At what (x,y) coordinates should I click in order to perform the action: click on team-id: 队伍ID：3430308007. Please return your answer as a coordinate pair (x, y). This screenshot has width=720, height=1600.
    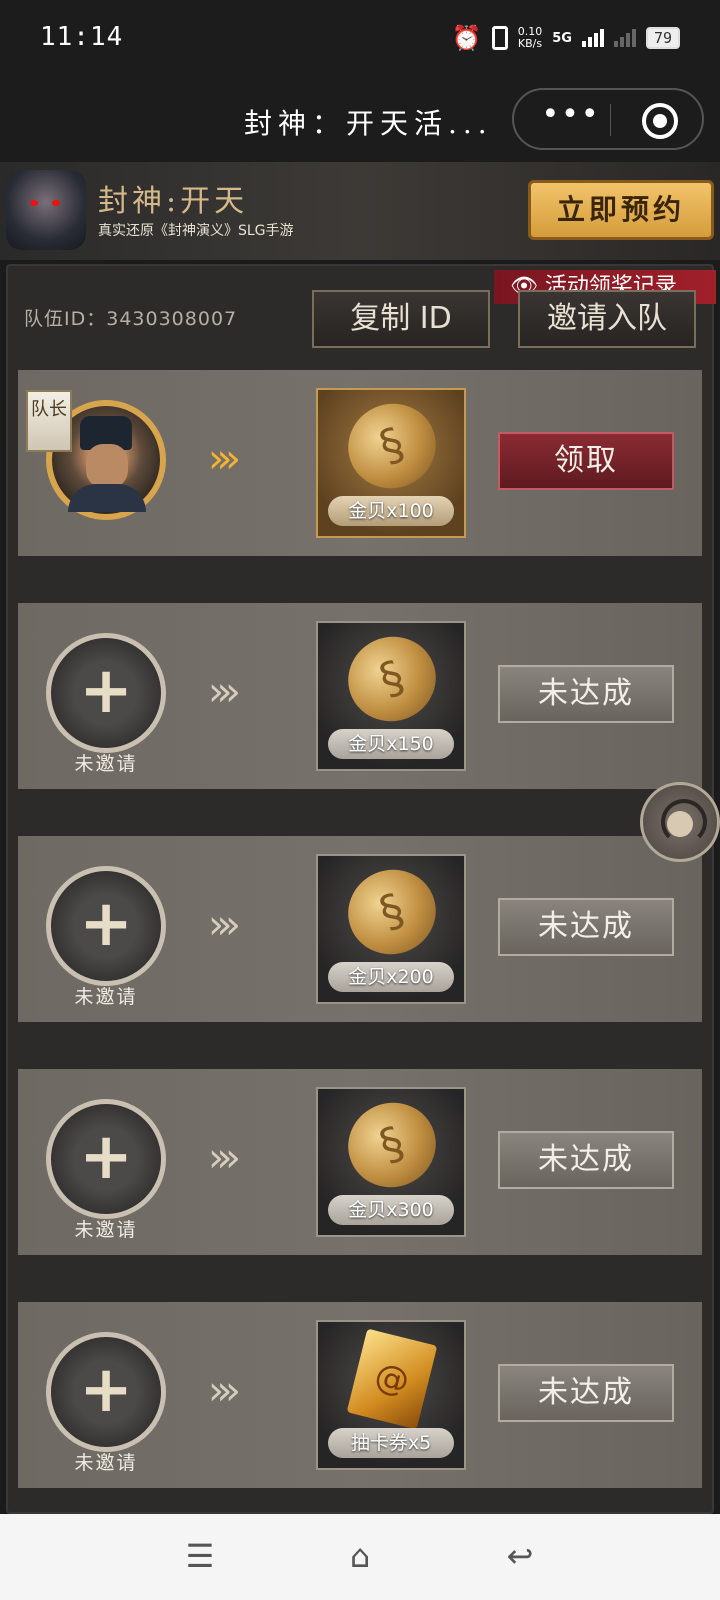
    Looking at the image, I should click on (131, 319).